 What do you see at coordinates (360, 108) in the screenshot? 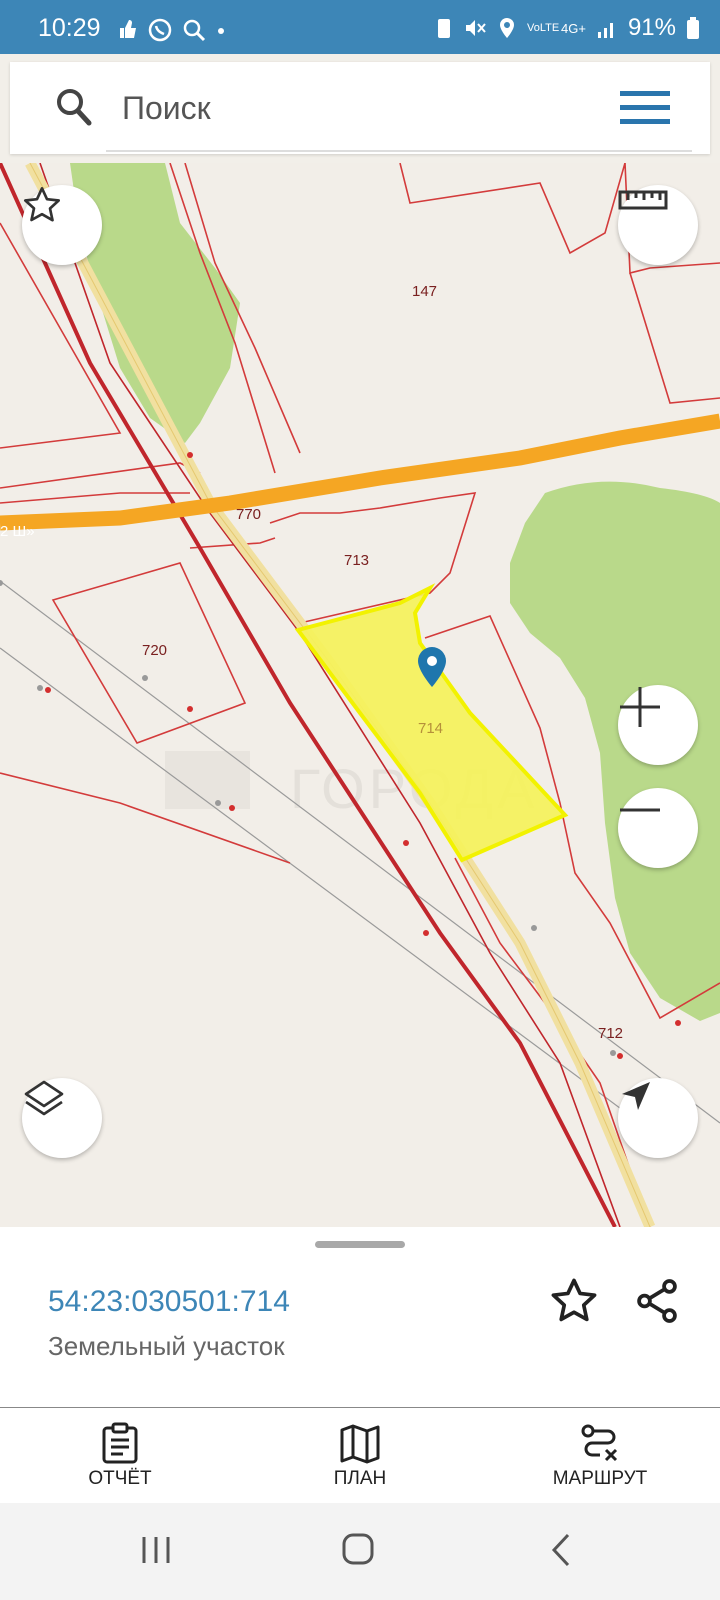
I see `search-bar: Поиск` at bounding box center [360, 108].